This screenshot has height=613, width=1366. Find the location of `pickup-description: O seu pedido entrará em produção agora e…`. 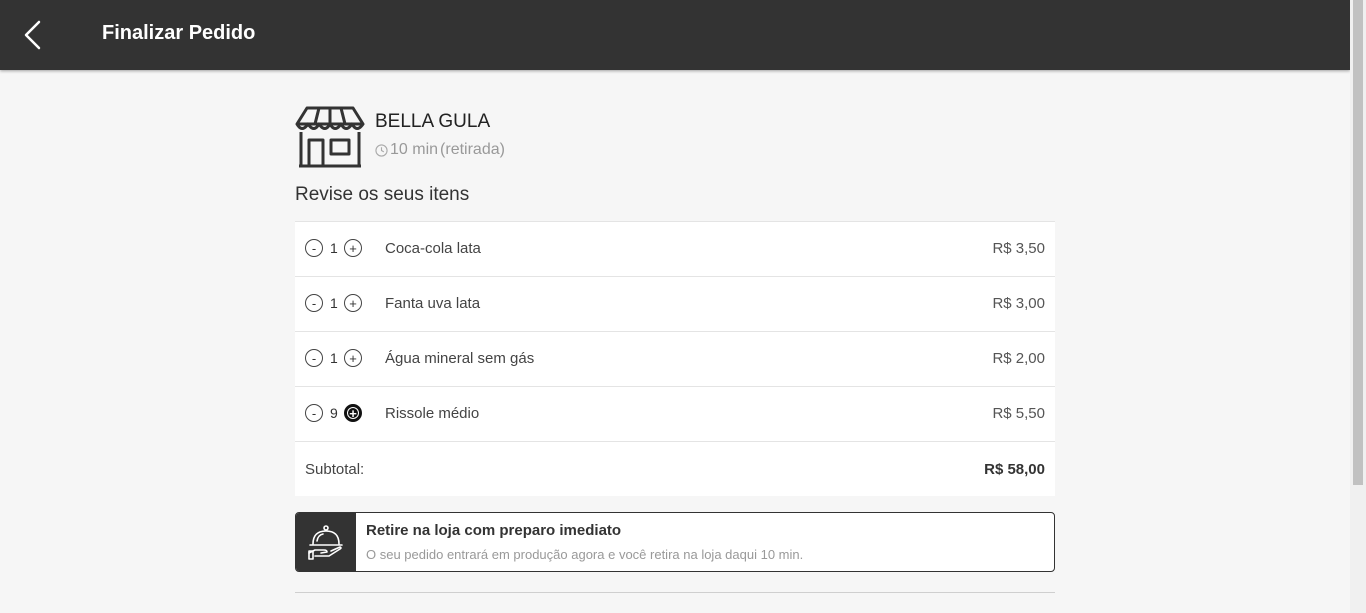

pickup-description: O seu pedido entrará em produção agora e… is located at coordinates (585, 554).